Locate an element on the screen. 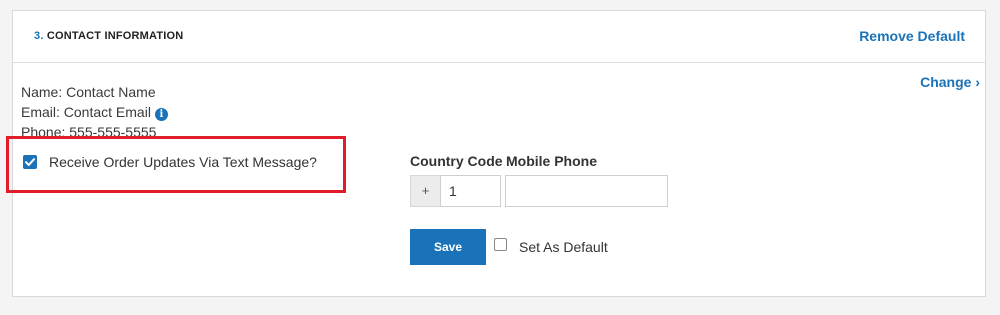 This screenshot has width=1000, height=315. text-updates-checkbox is located at coordinates (30, 162).